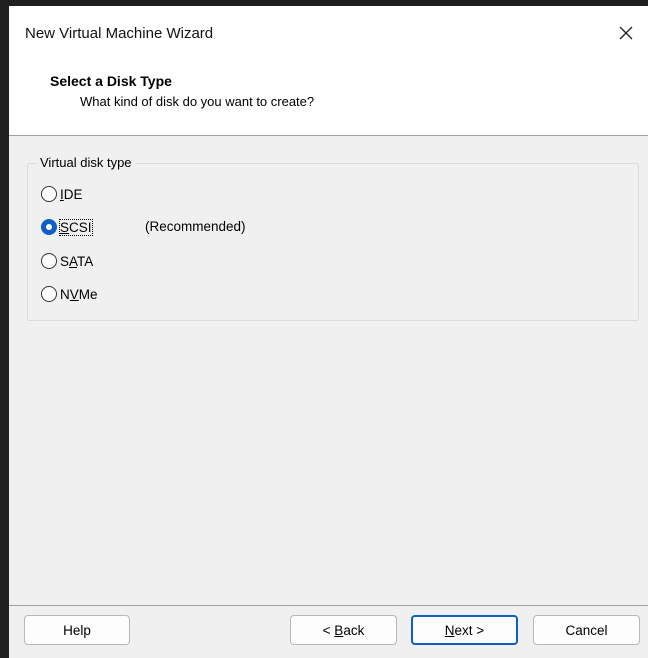 This screenshot has width=648, height=658. I want to click on radio-label-sata: SATA, so click(77, 261).